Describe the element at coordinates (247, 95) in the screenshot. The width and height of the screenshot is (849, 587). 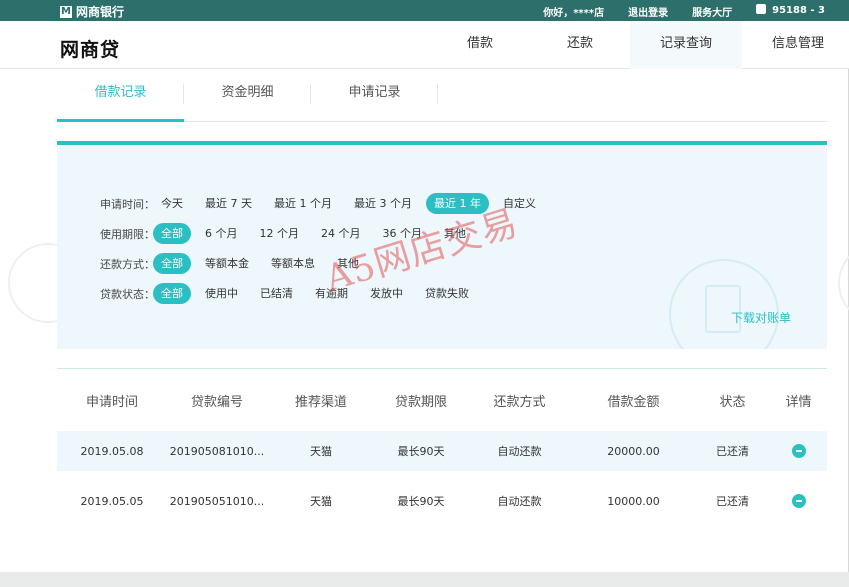
I see `tab-fund-details: 资金明细` at that location.